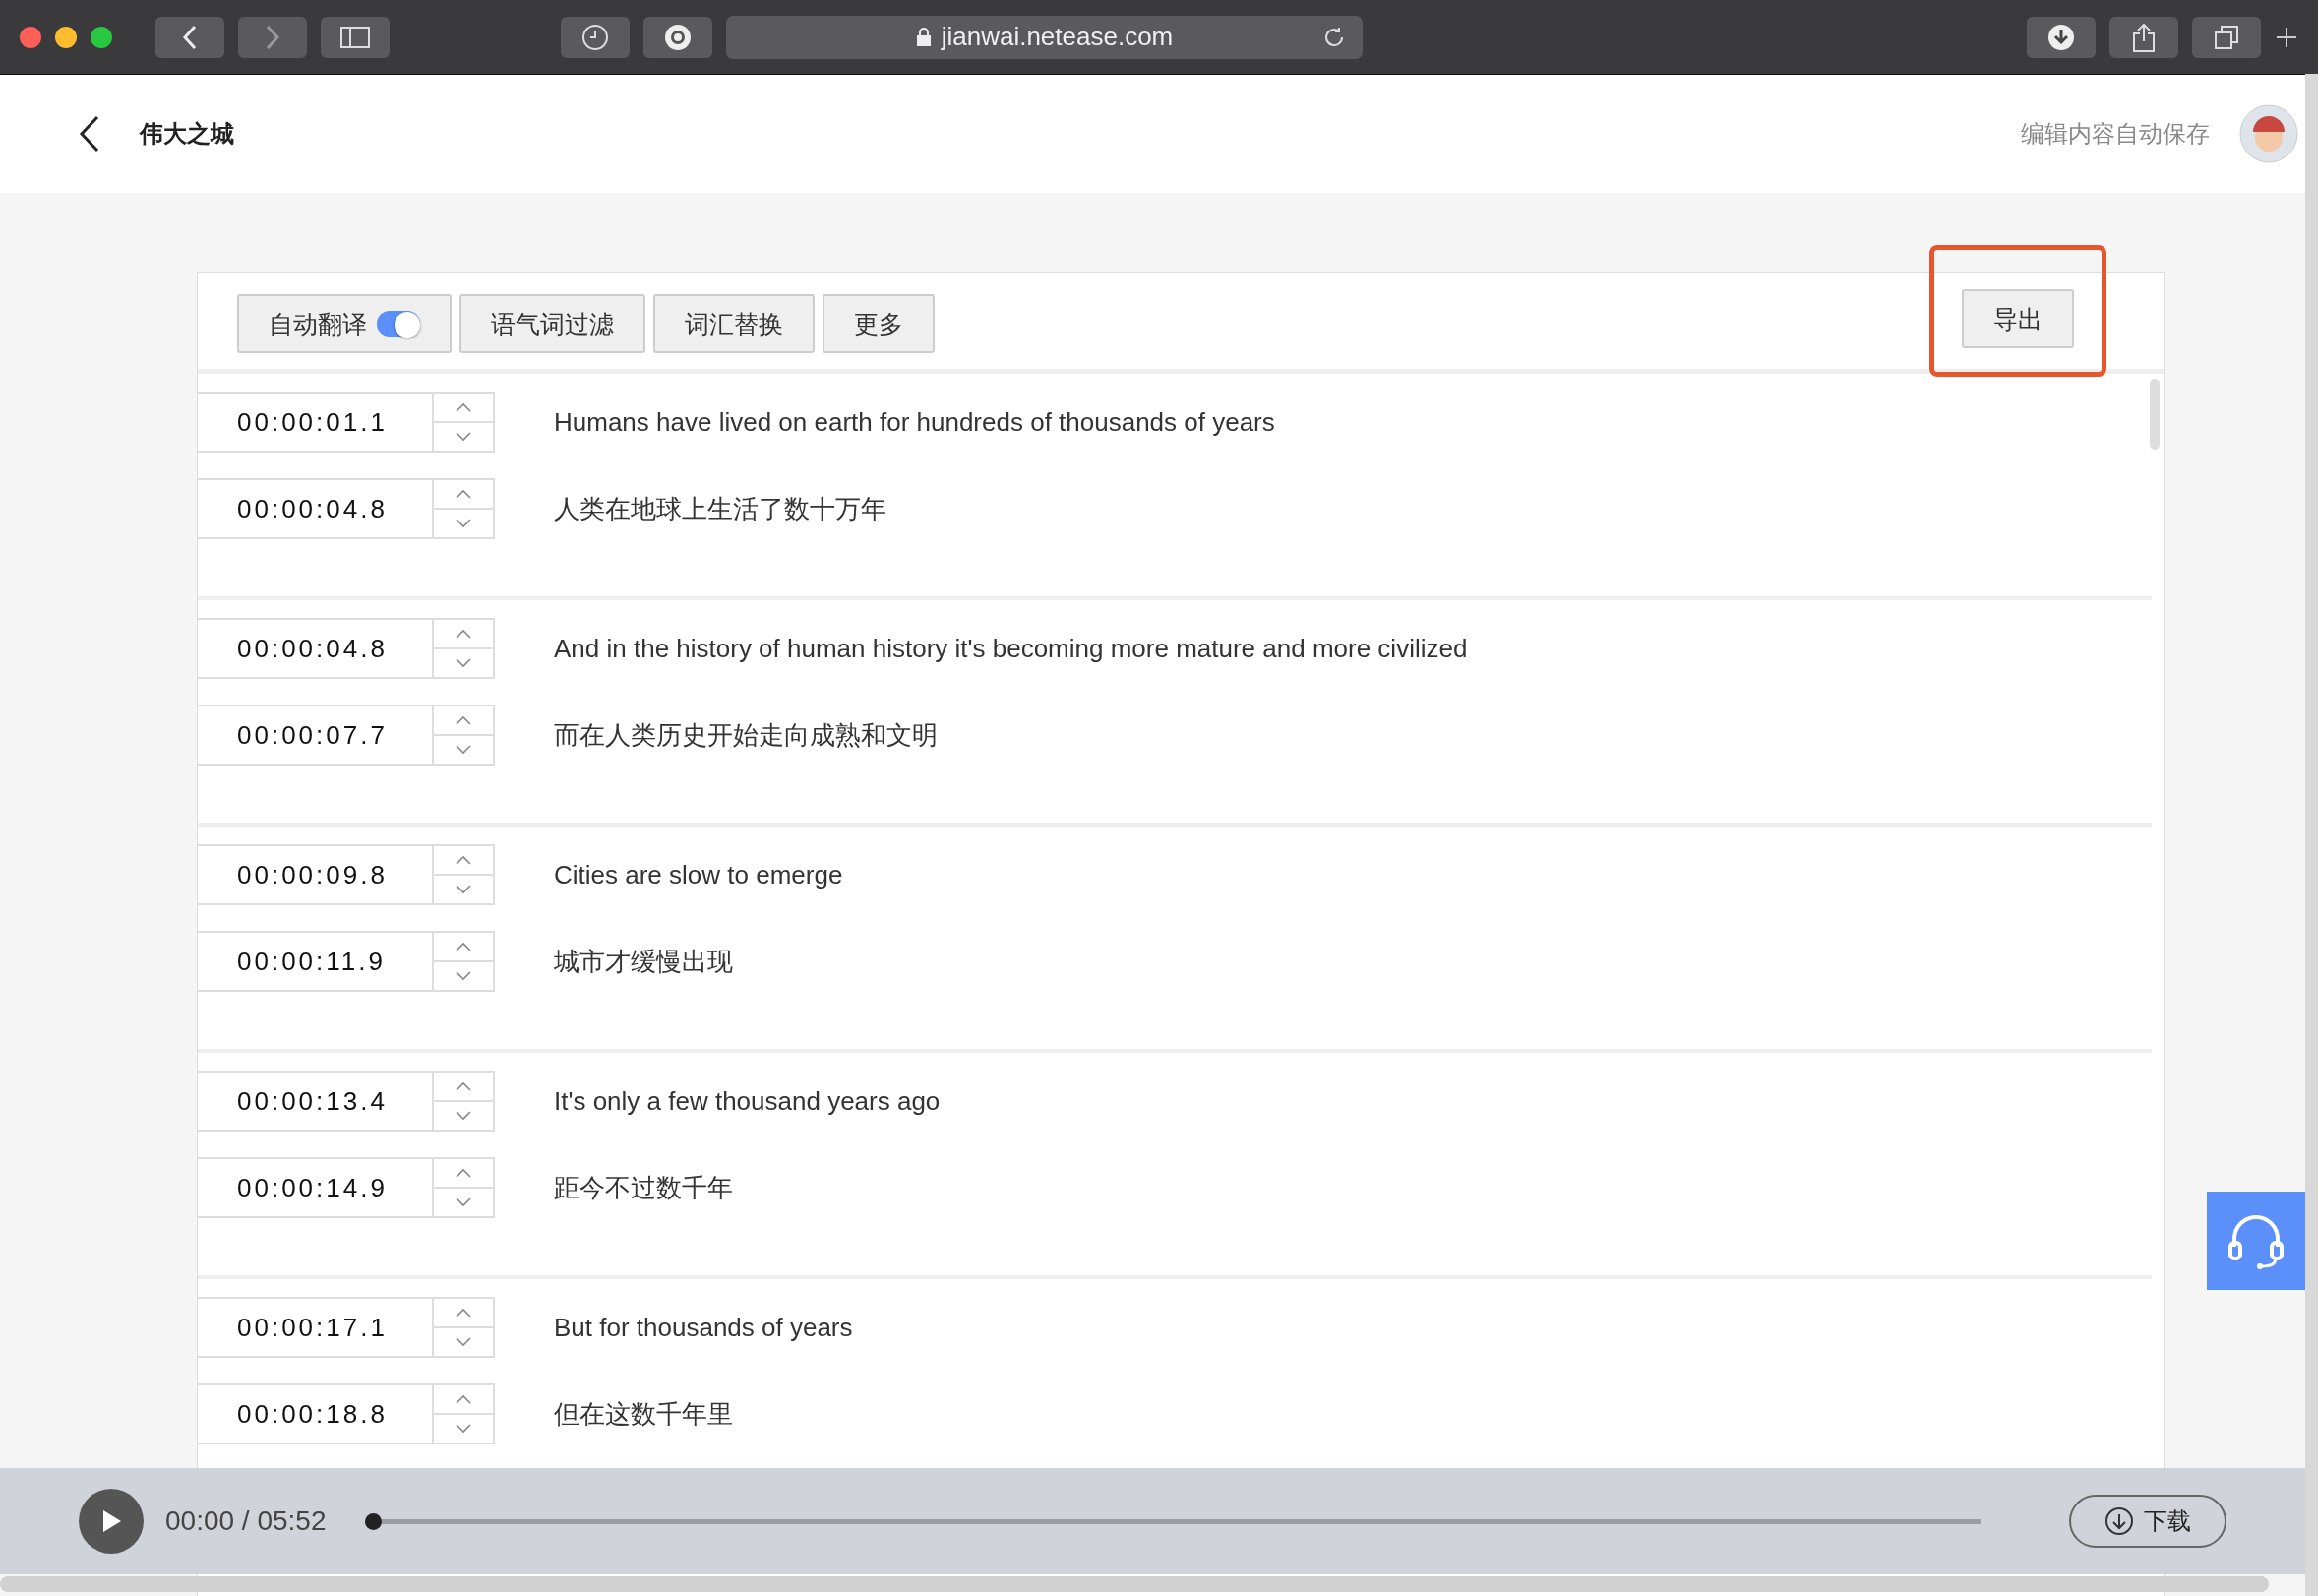 This screenshot has width=2318, height=1596. What do you see at coordinates (2256, 1241) in the screenshot?
I see `support-button` at bounding box center [2256, 1241].